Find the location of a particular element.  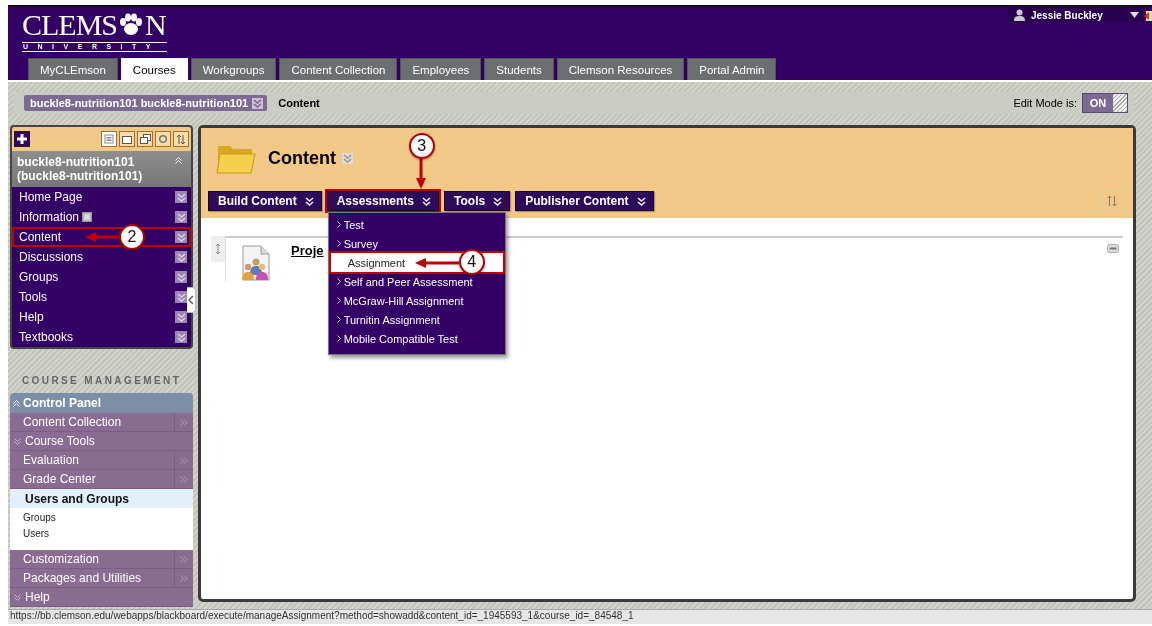

list-view-icon is located at coordinates (109, 139).